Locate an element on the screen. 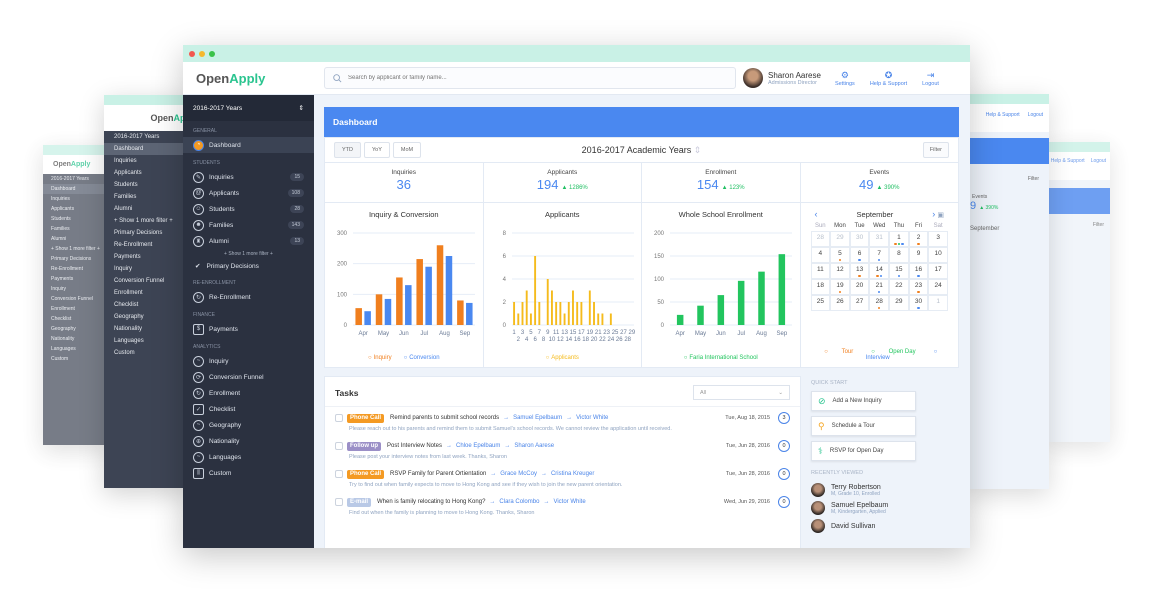 The image size is (1152, 591). calendar-day: 25 is located at coordinates (820, 303).